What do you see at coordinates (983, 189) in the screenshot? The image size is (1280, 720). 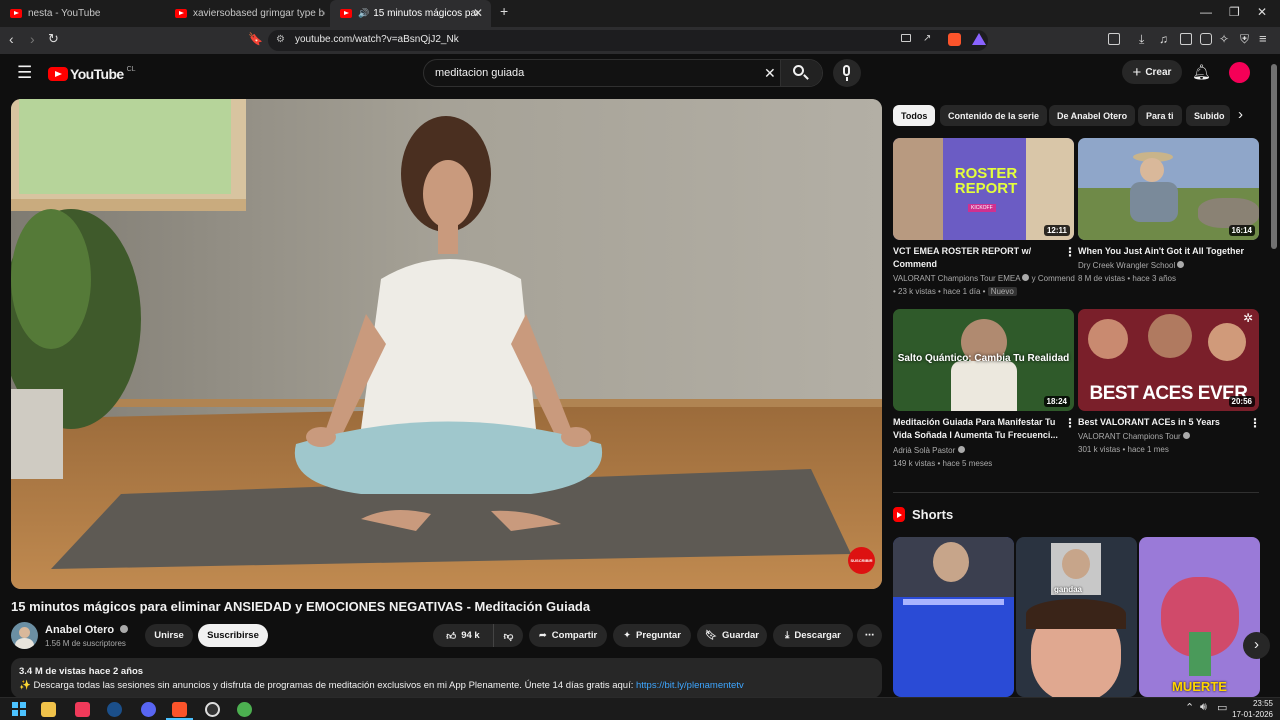 I see `video-thumbnail: ROSTER REPORT KICKOFF 12:11` at bounding box center [983, 189].